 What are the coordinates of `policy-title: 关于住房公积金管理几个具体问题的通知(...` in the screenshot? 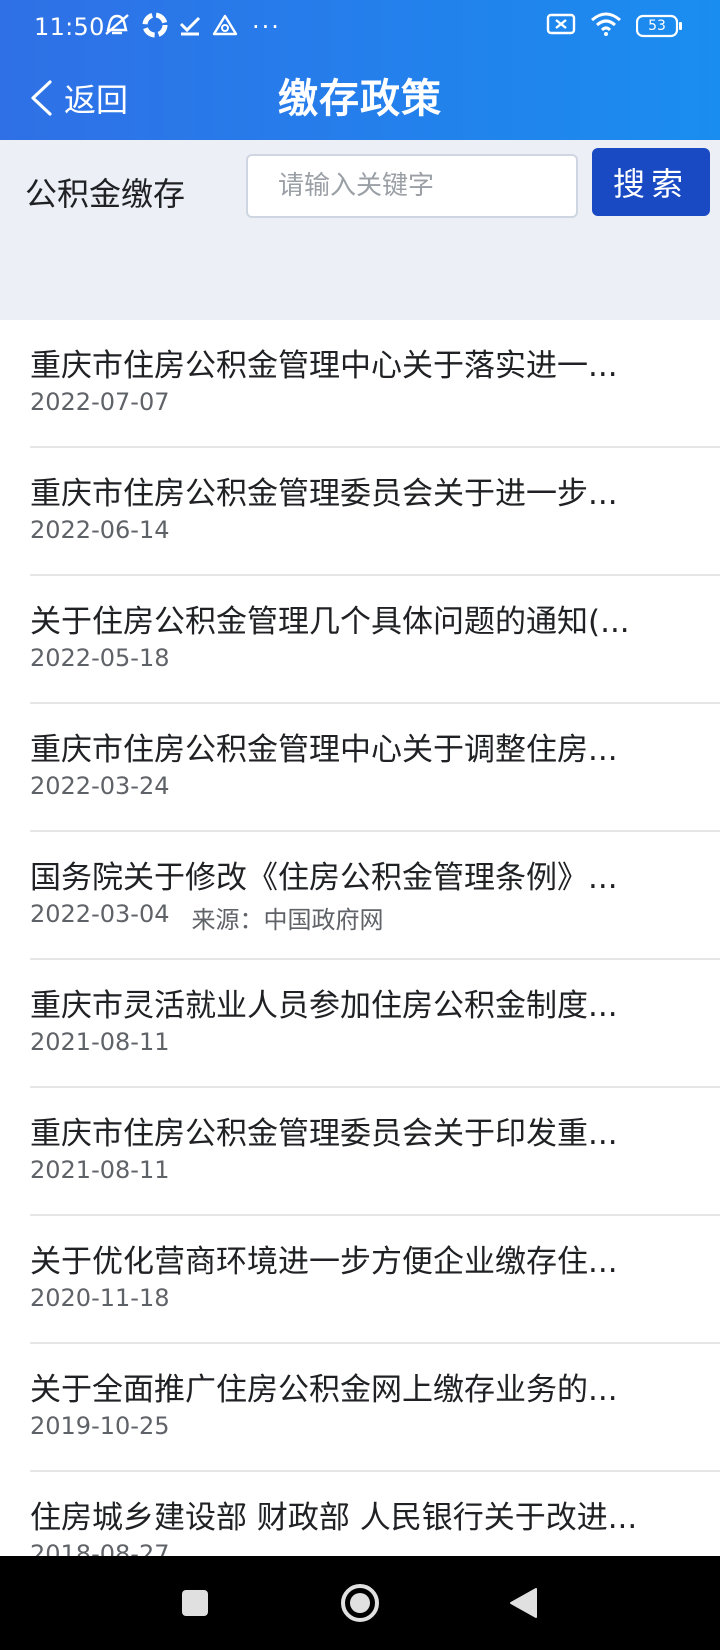 It's located at (330, 622).